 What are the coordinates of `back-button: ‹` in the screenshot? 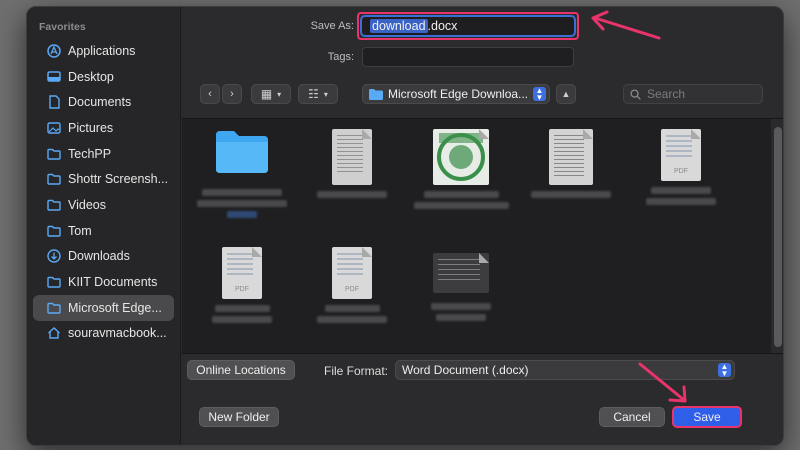 It's located at (210, 94).